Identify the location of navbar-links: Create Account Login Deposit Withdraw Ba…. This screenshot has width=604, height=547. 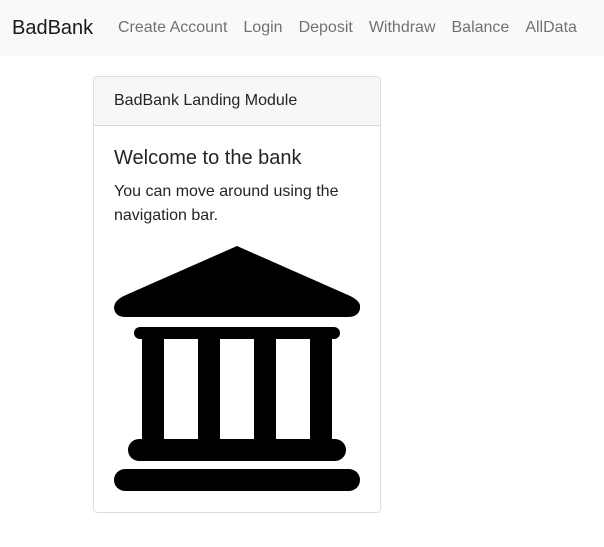
(347, 28).